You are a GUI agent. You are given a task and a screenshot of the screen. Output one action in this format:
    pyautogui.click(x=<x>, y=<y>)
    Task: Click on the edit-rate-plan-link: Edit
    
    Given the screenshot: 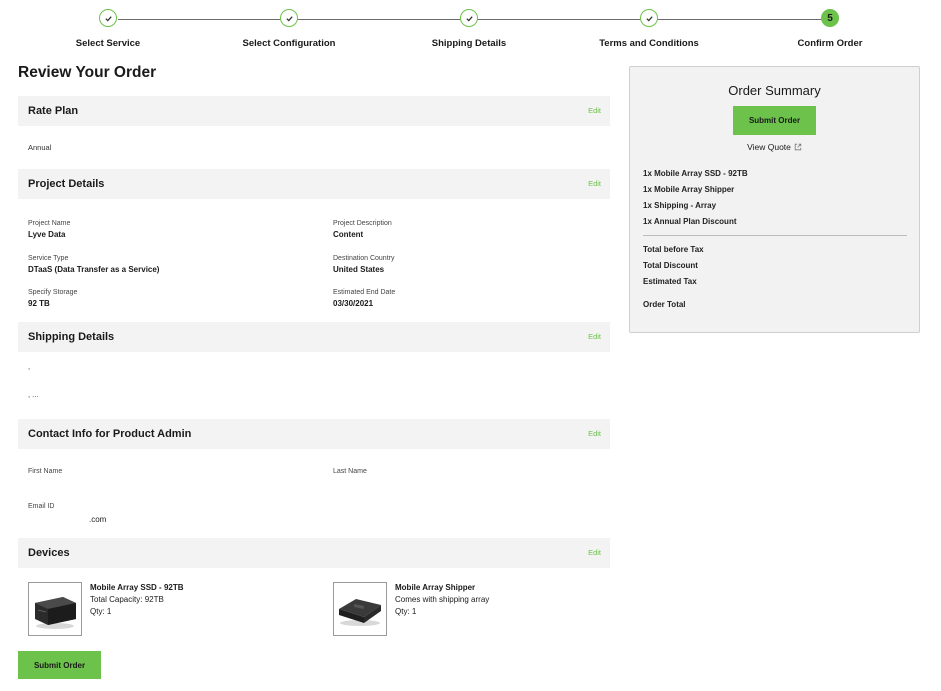 What is the action you would take?
    pyautogui.click(x=594, y=110)
    